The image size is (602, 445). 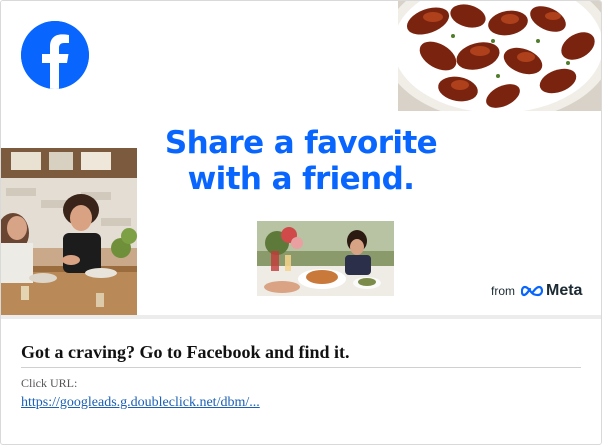 I want to click on chicken-wings-photo, so click(x=499, y=56).